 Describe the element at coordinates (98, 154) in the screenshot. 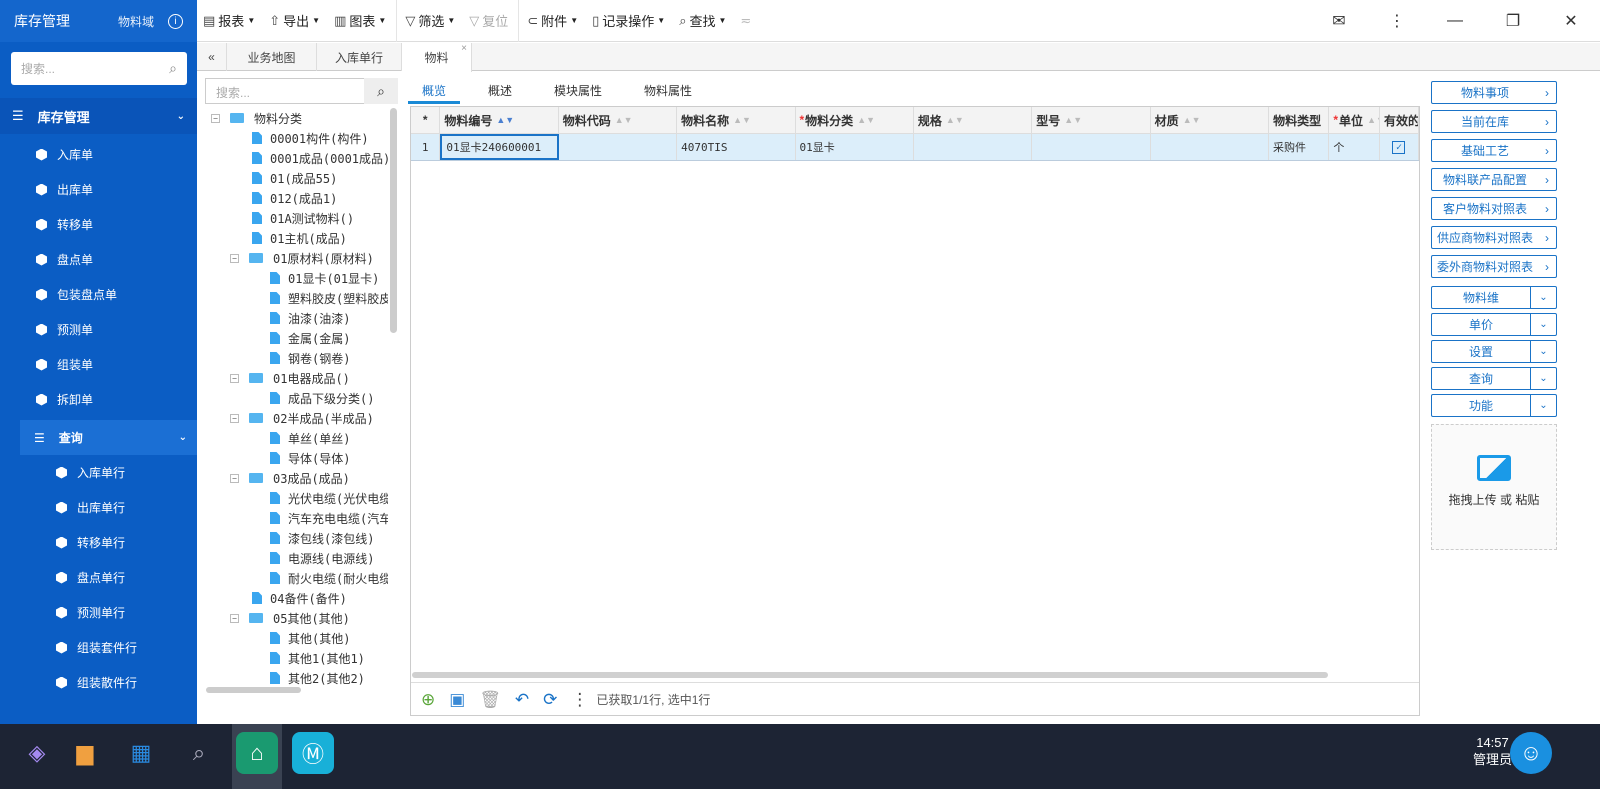

I see `sidebar-item: 入库单` at that location.